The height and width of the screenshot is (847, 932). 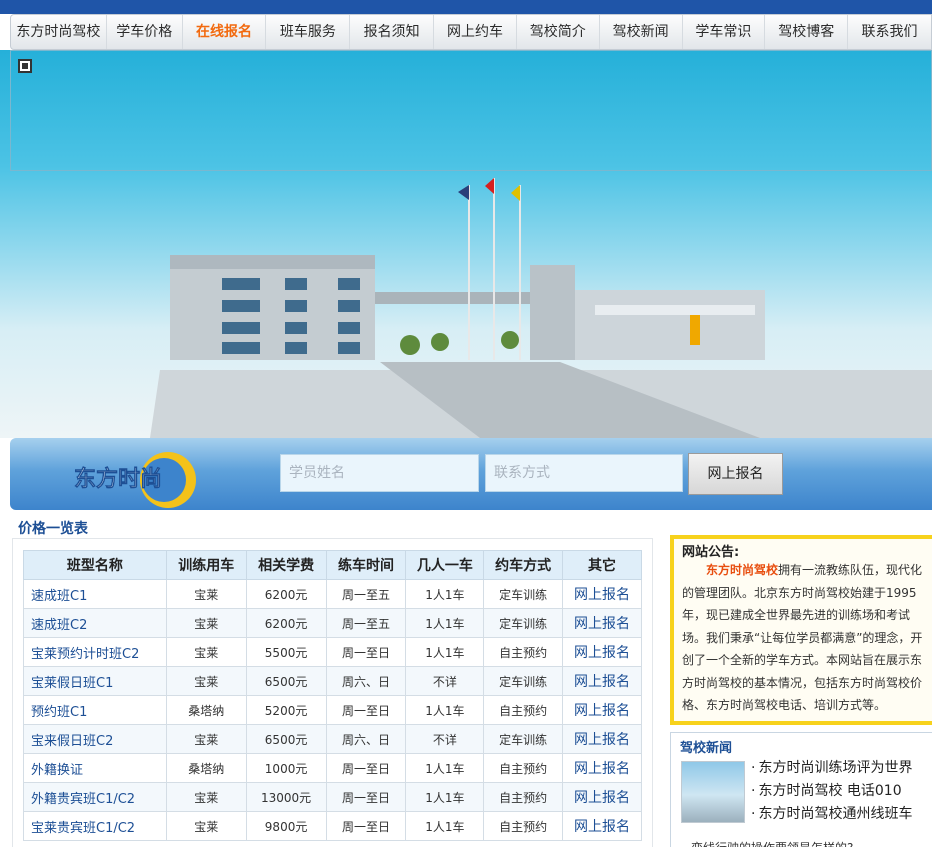 What do you see at coordinates (286, 710) in the screenshot?
I see `table-cell: 5200元` at bounding box center [286, 710].